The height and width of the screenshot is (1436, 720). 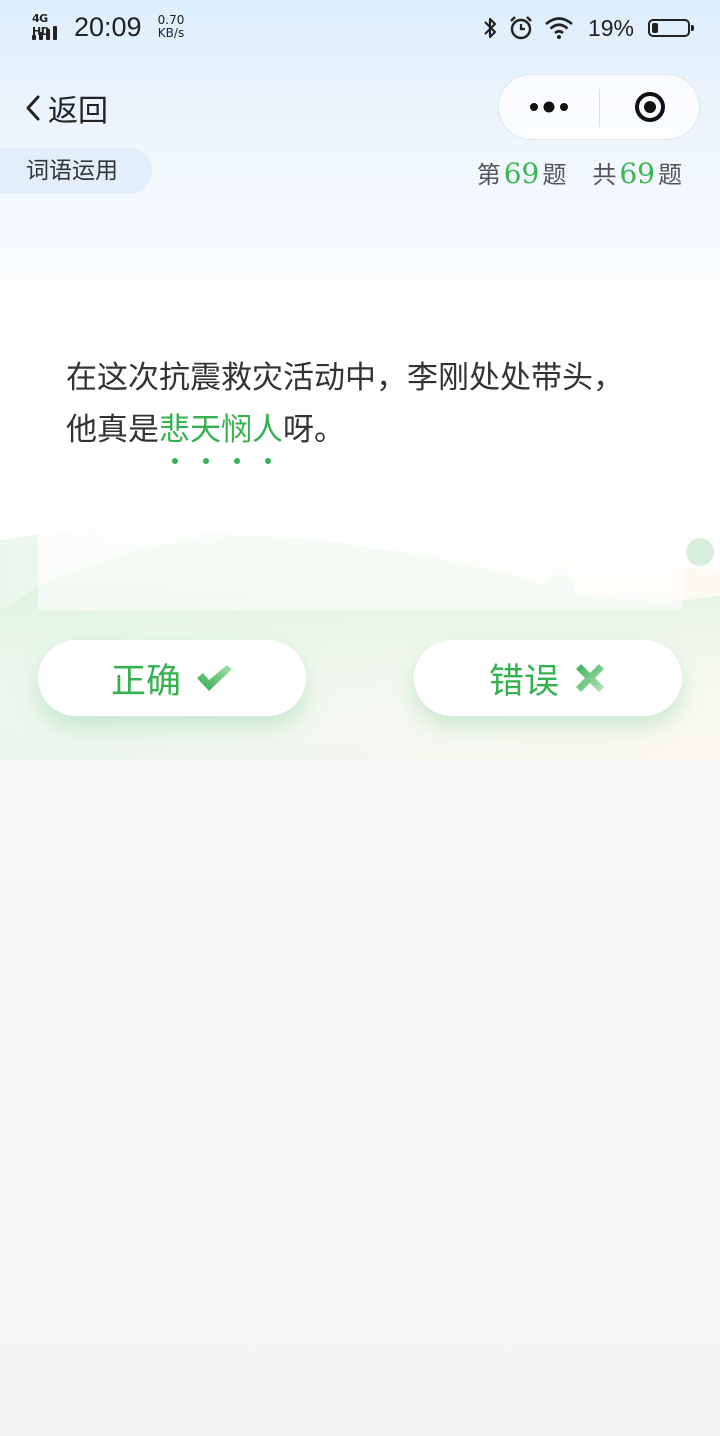 I want to click on wifi-icon, so click(x=559, y=28).